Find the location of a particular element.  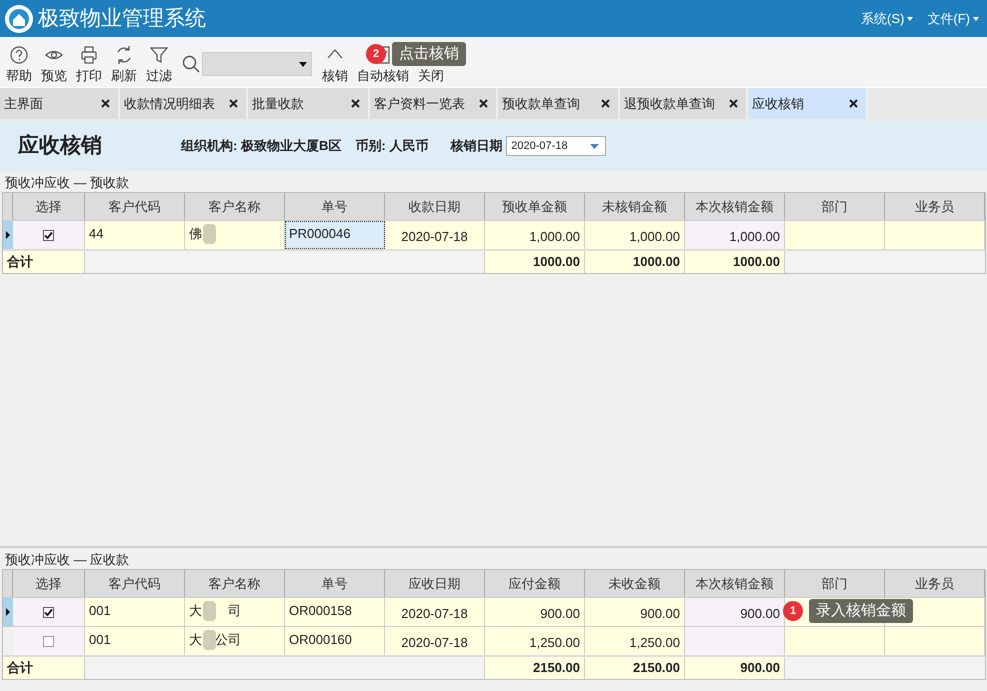

tab: 主界面 is located at coordinates (60, 103).